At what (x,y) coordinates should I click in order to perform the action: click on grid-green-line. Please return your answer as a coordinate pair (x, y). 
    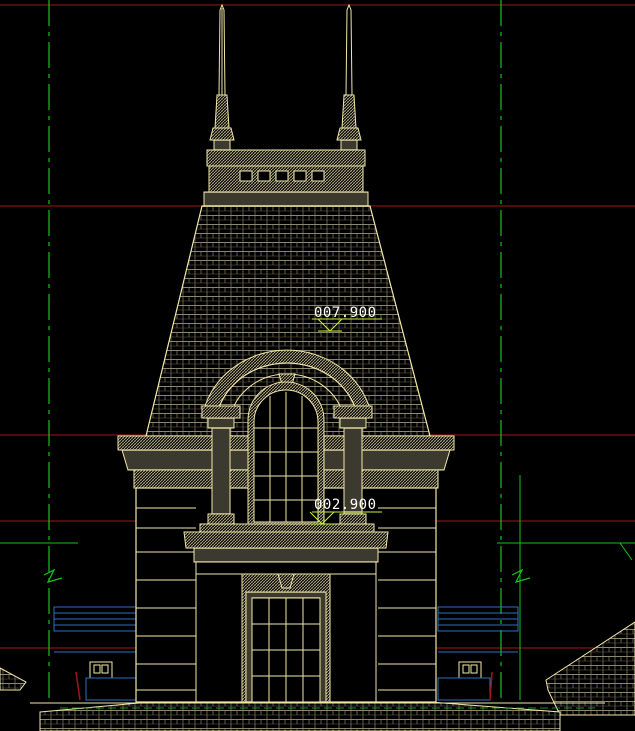
    Looking at the image, I should click on (626, 551).